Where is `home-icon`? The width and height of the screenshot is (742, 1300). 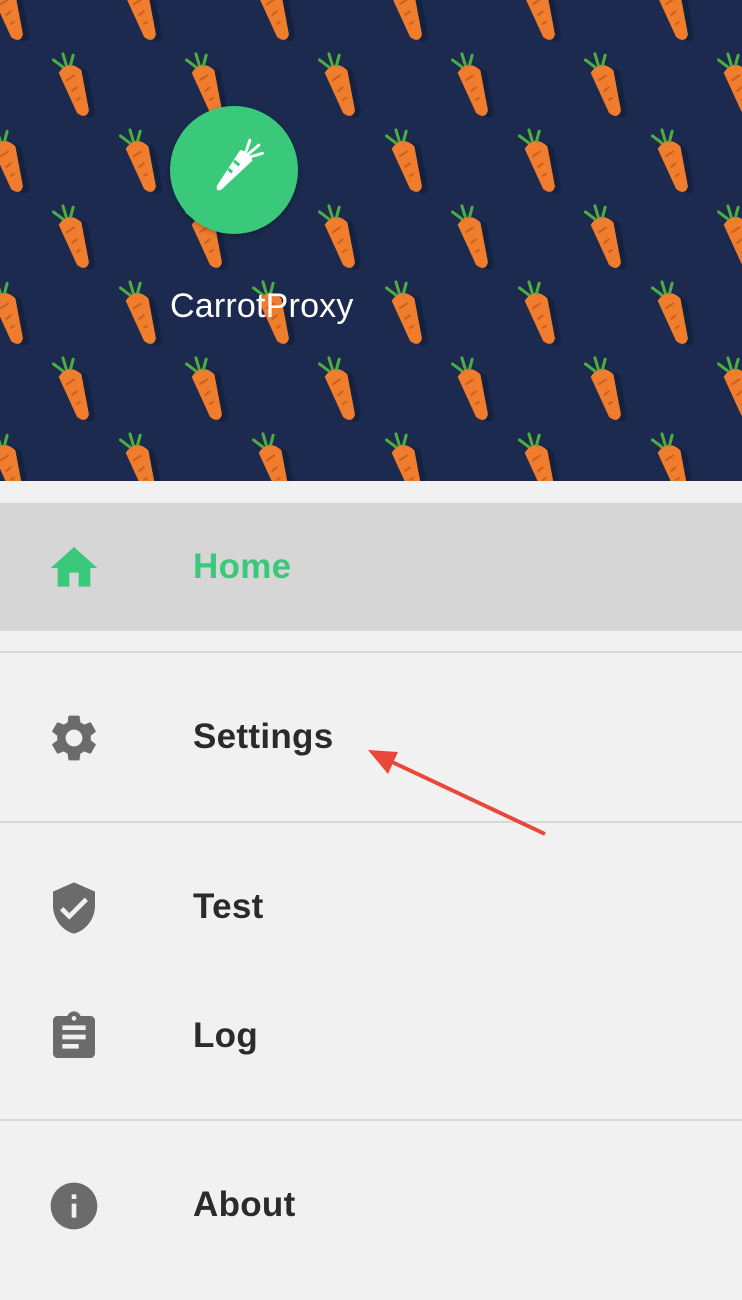
home-icon is located at coordinates (74, 568).